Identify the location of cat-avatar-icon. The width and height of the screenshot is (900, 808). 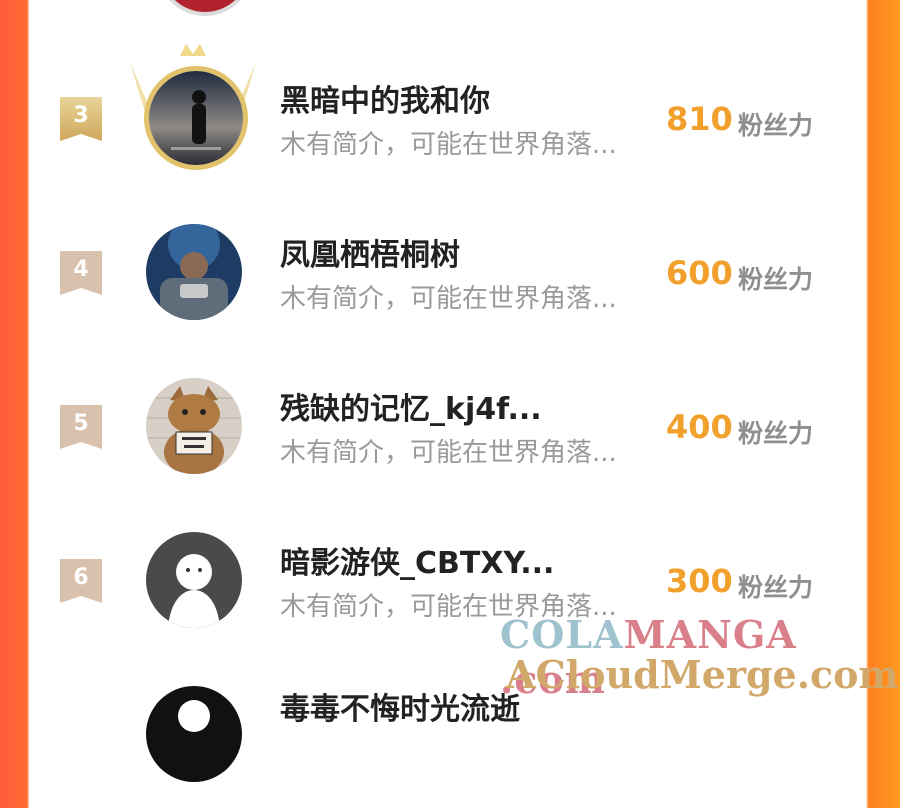
(194, 426).